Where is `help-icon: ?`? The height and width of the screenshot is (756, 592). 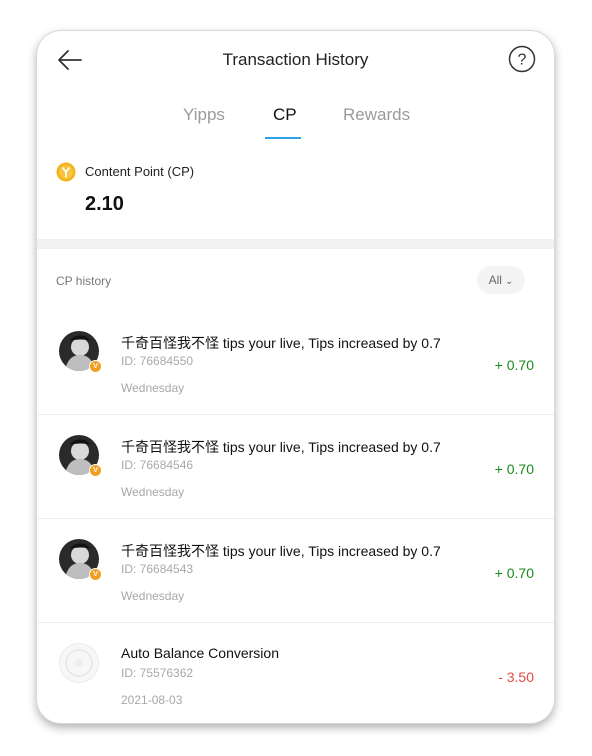 help-icon: ? is located at coordinates (522, 59).